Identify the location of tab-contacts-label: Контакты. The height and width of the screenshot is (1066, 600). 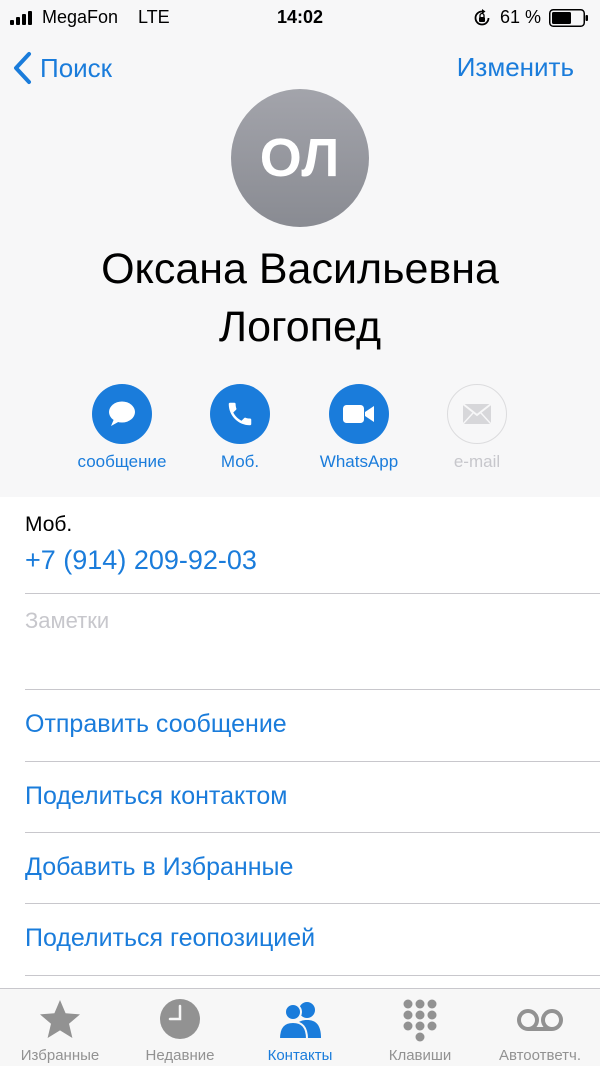
(300, 1055).